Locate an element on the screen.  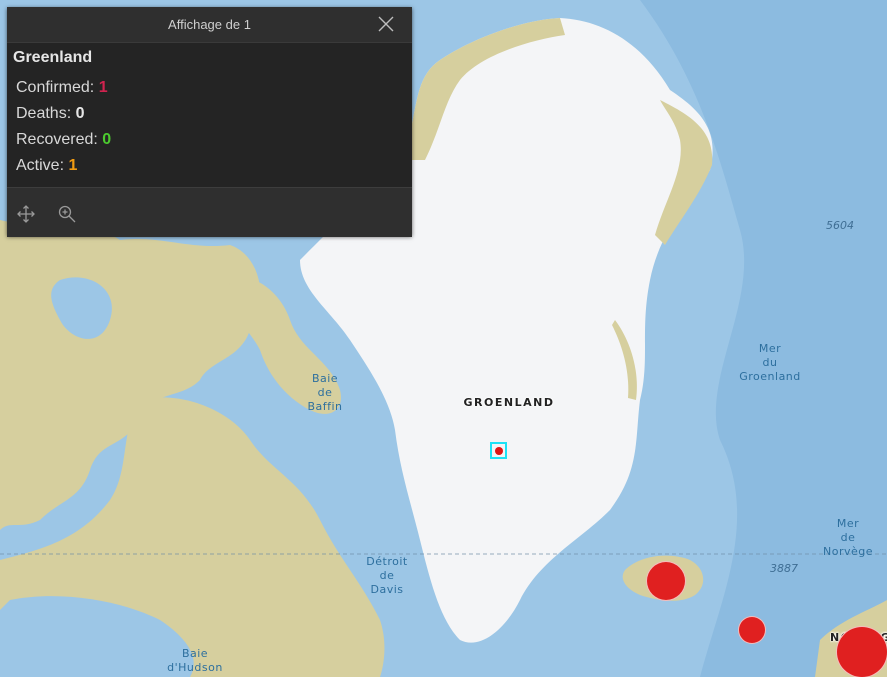
close-icon is located at coordinates (386, 24).